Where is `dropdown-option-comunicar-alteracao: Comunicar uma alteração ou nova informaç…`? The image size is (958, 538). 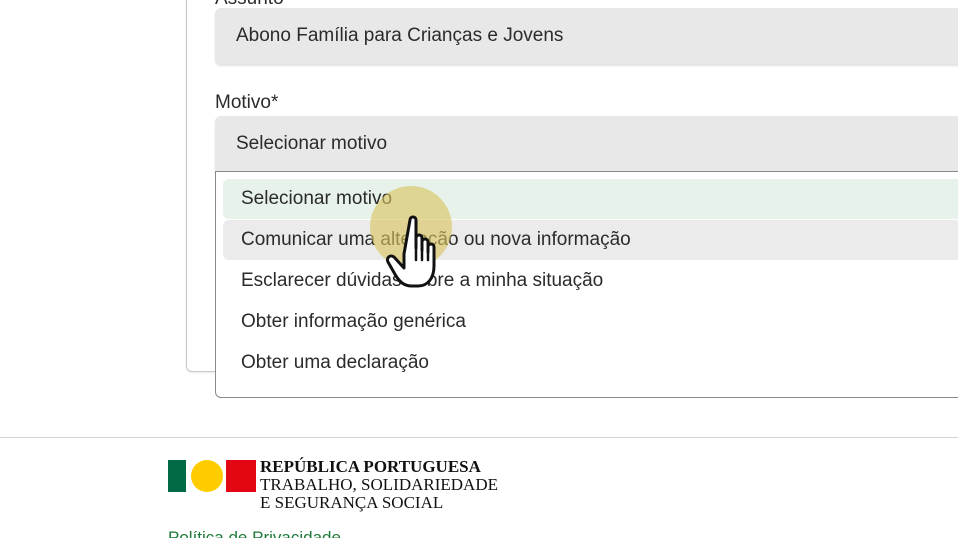
dropdown-option-comunicar-alteracao: Comunicar uma alteração ou nova informaç… is located at coordinates (590, 240).